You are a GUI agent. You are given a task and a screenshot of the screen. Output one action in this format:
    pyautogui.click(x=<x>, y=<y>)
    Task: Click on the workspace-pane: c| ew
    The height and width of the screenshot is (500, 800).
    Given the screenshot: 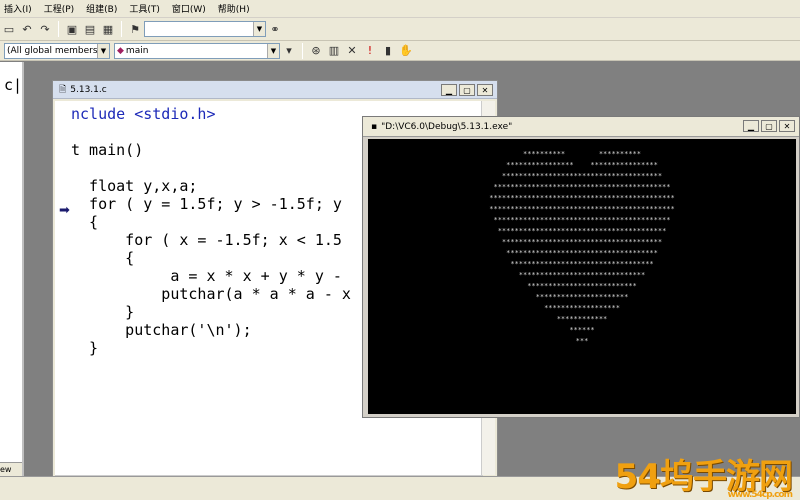 What is the action you would take?
    pyautogui.click(x=12, y=269)
    